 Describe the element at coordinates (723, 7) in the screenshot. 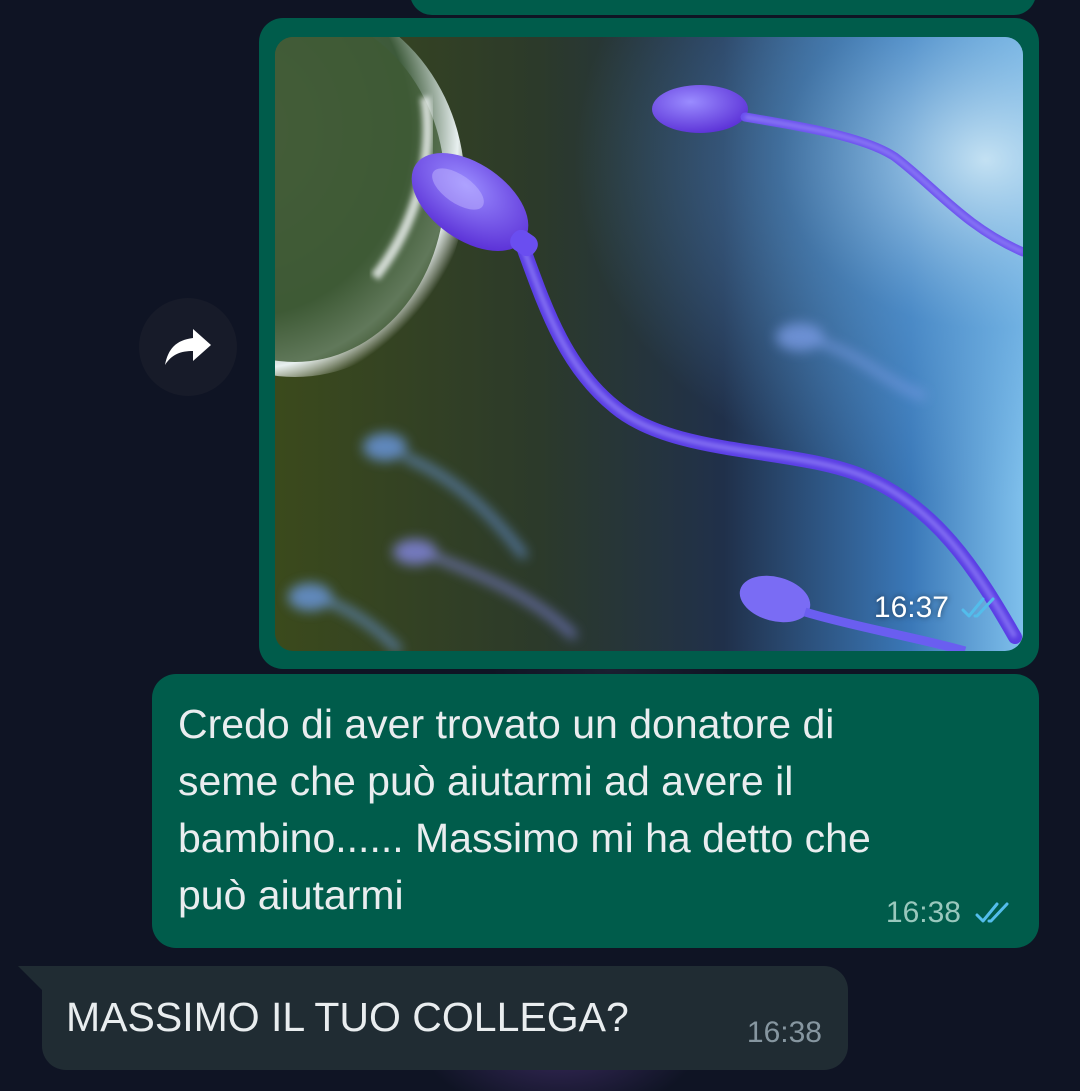

I see `previous-message-bubble` at that location.